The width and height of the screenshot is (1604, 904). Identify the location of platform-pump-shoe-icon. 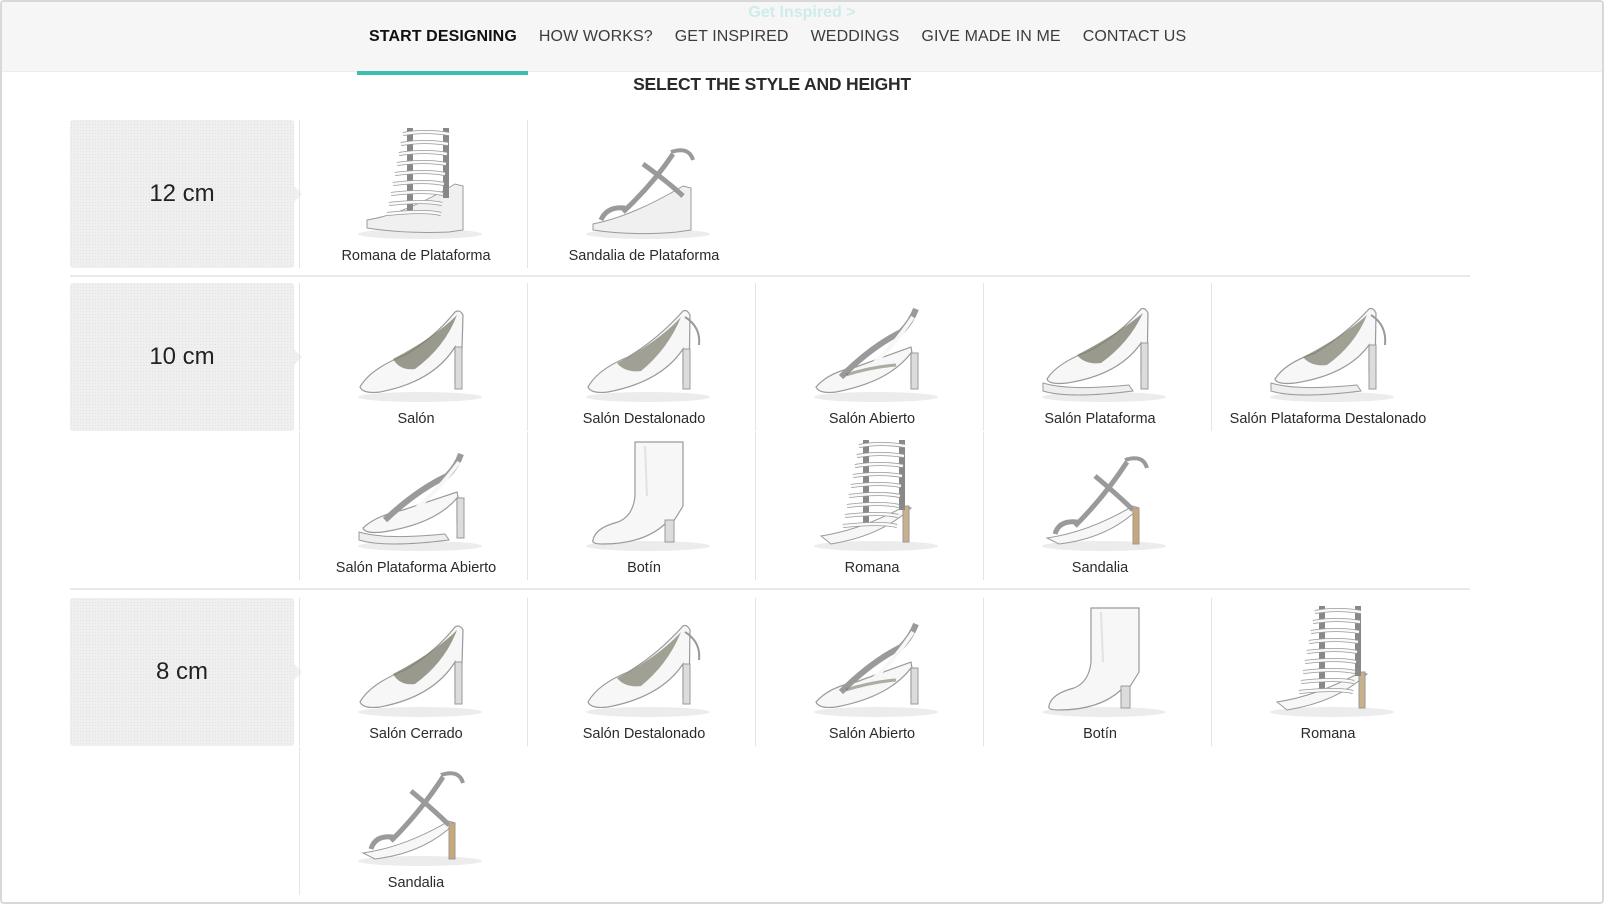
(1104, 354).